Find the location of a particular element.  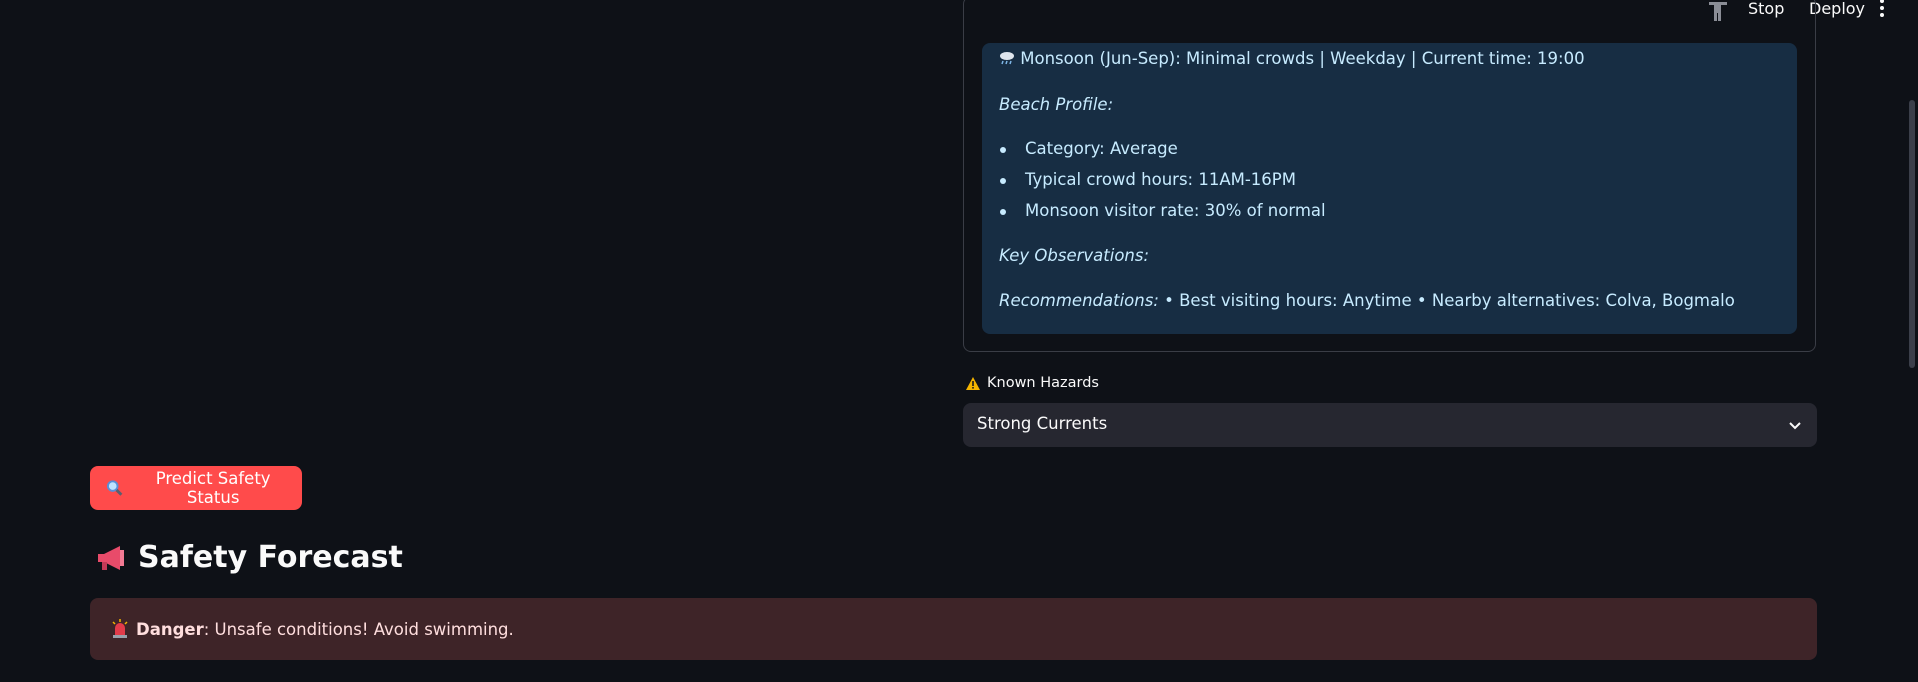

siren-icon is located at coordinates (120, 628).